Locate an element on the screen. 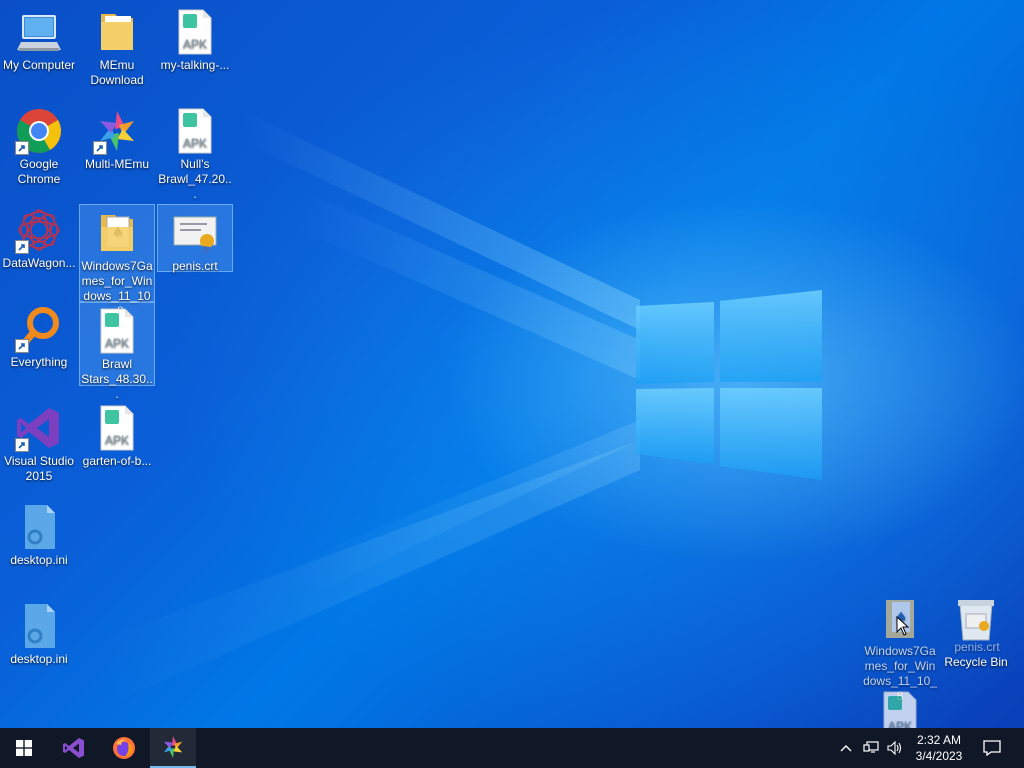 The height and width of the screenshot is (768, 1024). chevron-up-icon is located at coordinates (846, 748).